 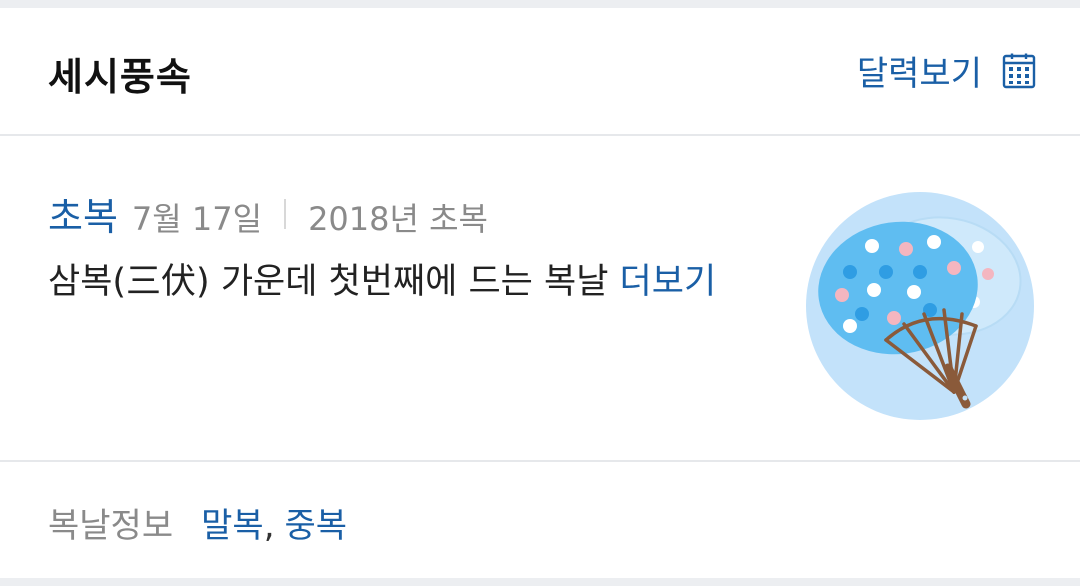 I want to click on divider, so click(x=285, y=213).